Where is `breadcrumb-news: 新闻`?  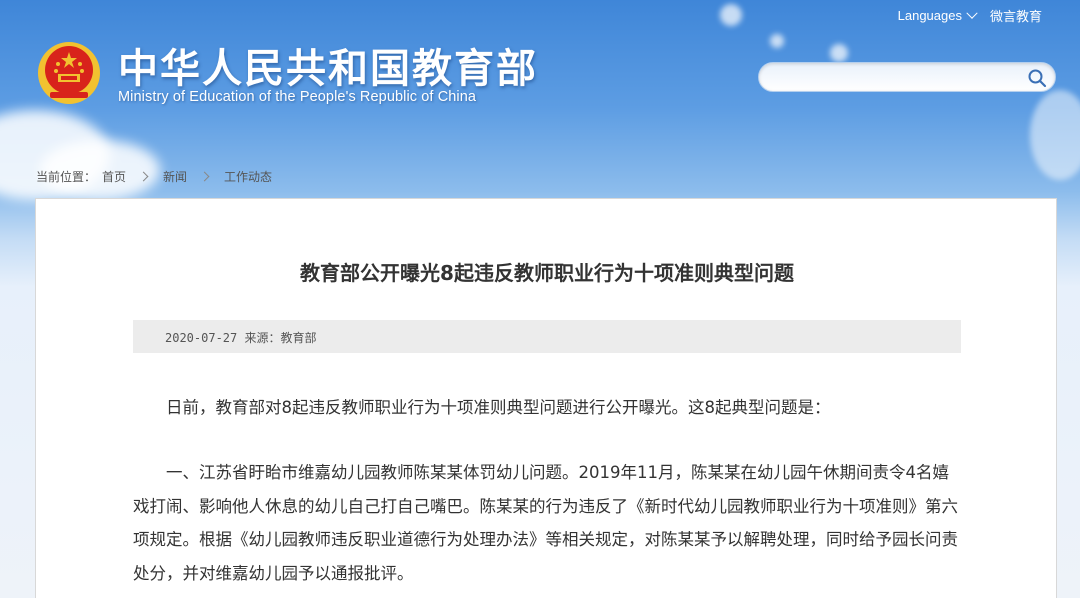 breadcrumb-news: 新闻 is located at coordinates (175, 176).